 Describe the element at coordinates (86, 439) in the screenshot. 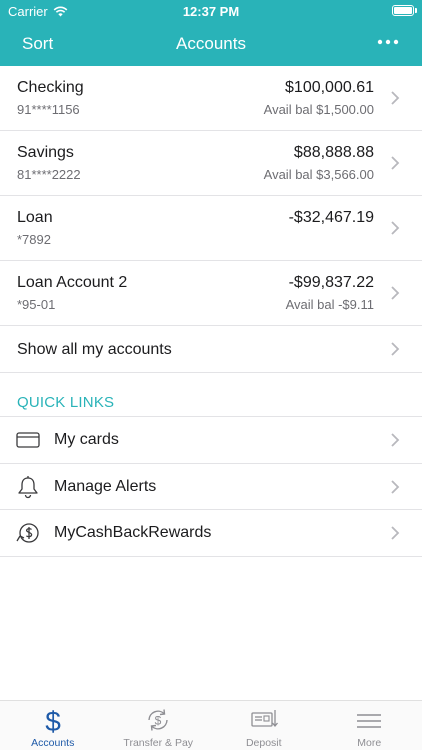

I see `quick-link-label: My cards` at that location.